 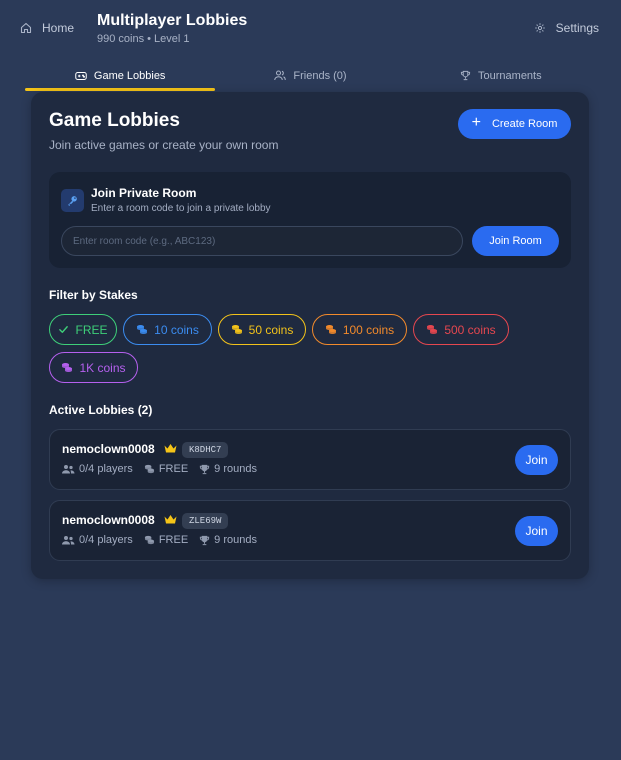 I want to click on filter-chip-10-coins: 10 coins, so click(x=167, y=329).